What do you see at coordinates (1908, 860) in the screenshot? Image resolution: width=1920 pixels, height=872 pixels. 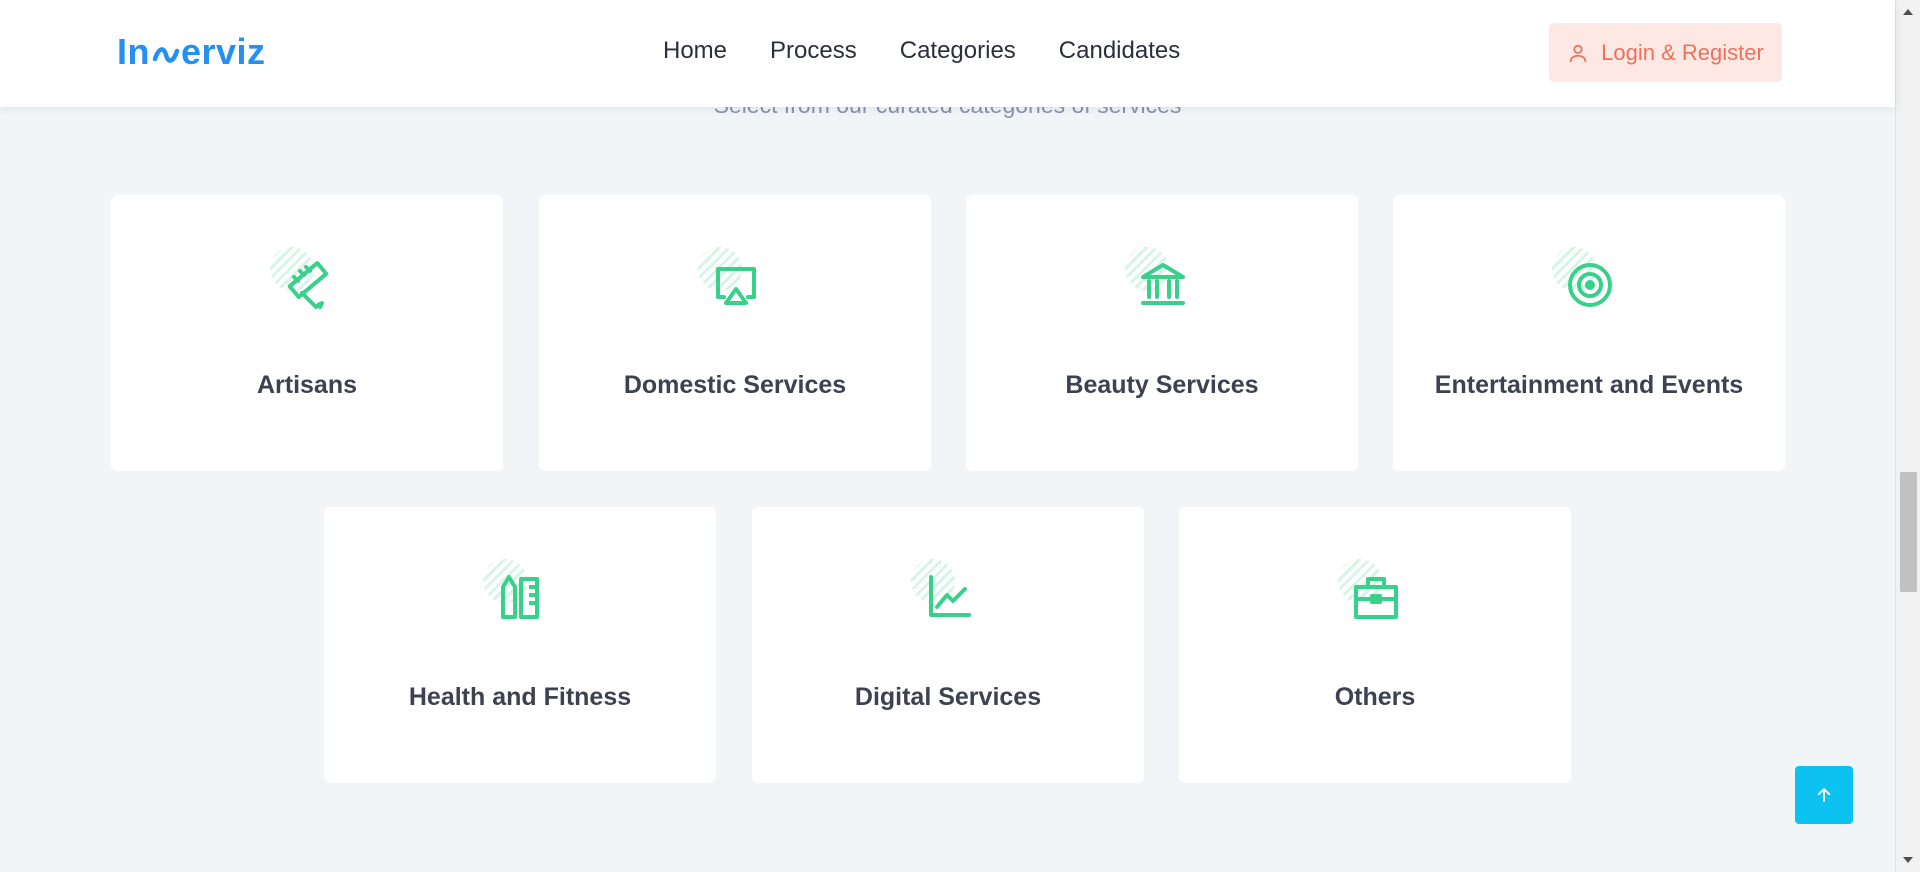 I see `scroll-down-arrow-icon` at bounding box center [1908, 860].